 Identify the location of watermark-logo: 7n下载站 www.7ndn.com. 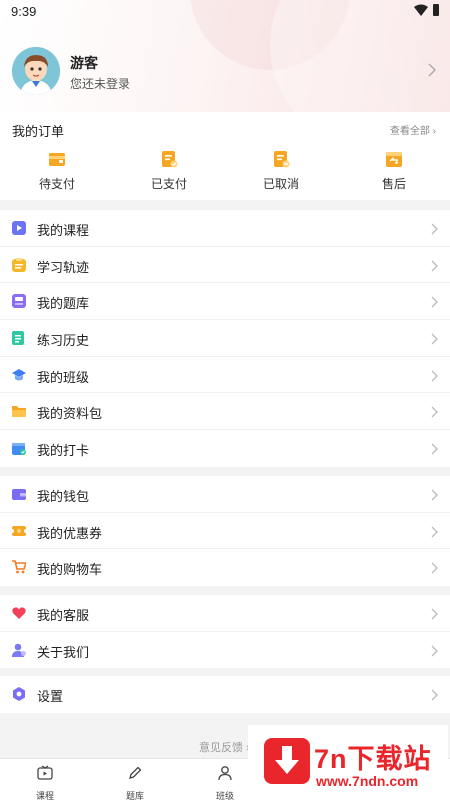
(348, 762).